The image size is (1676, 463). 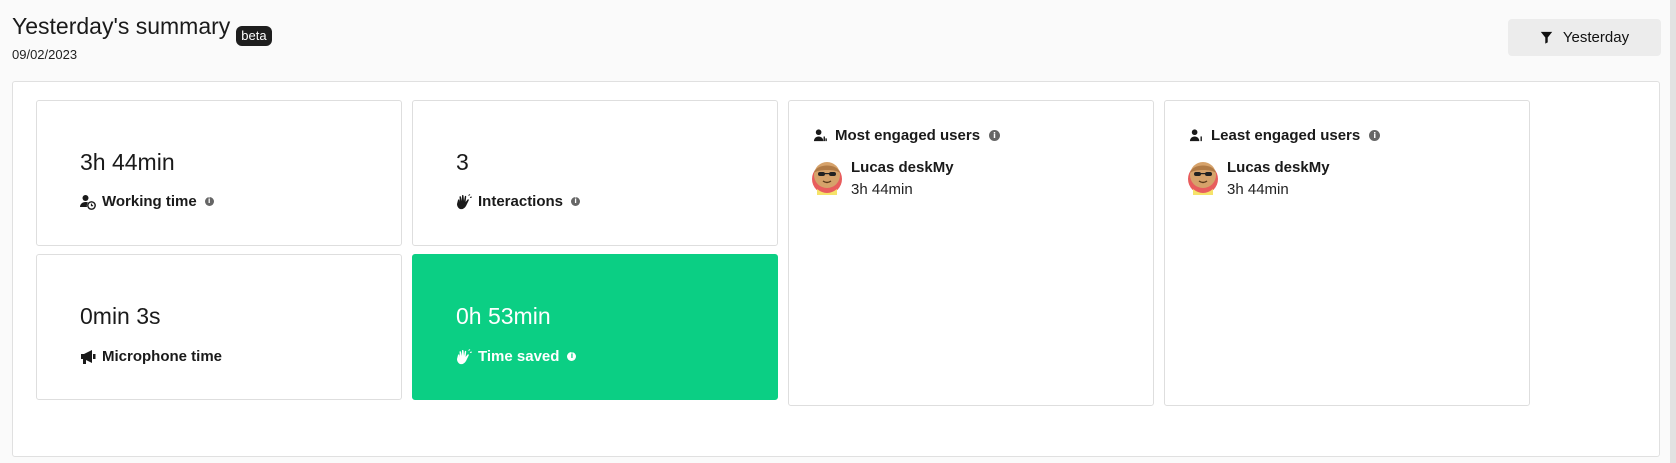 I want to click on time-saved-value: 0h 53min, so click(x=503, y=316).